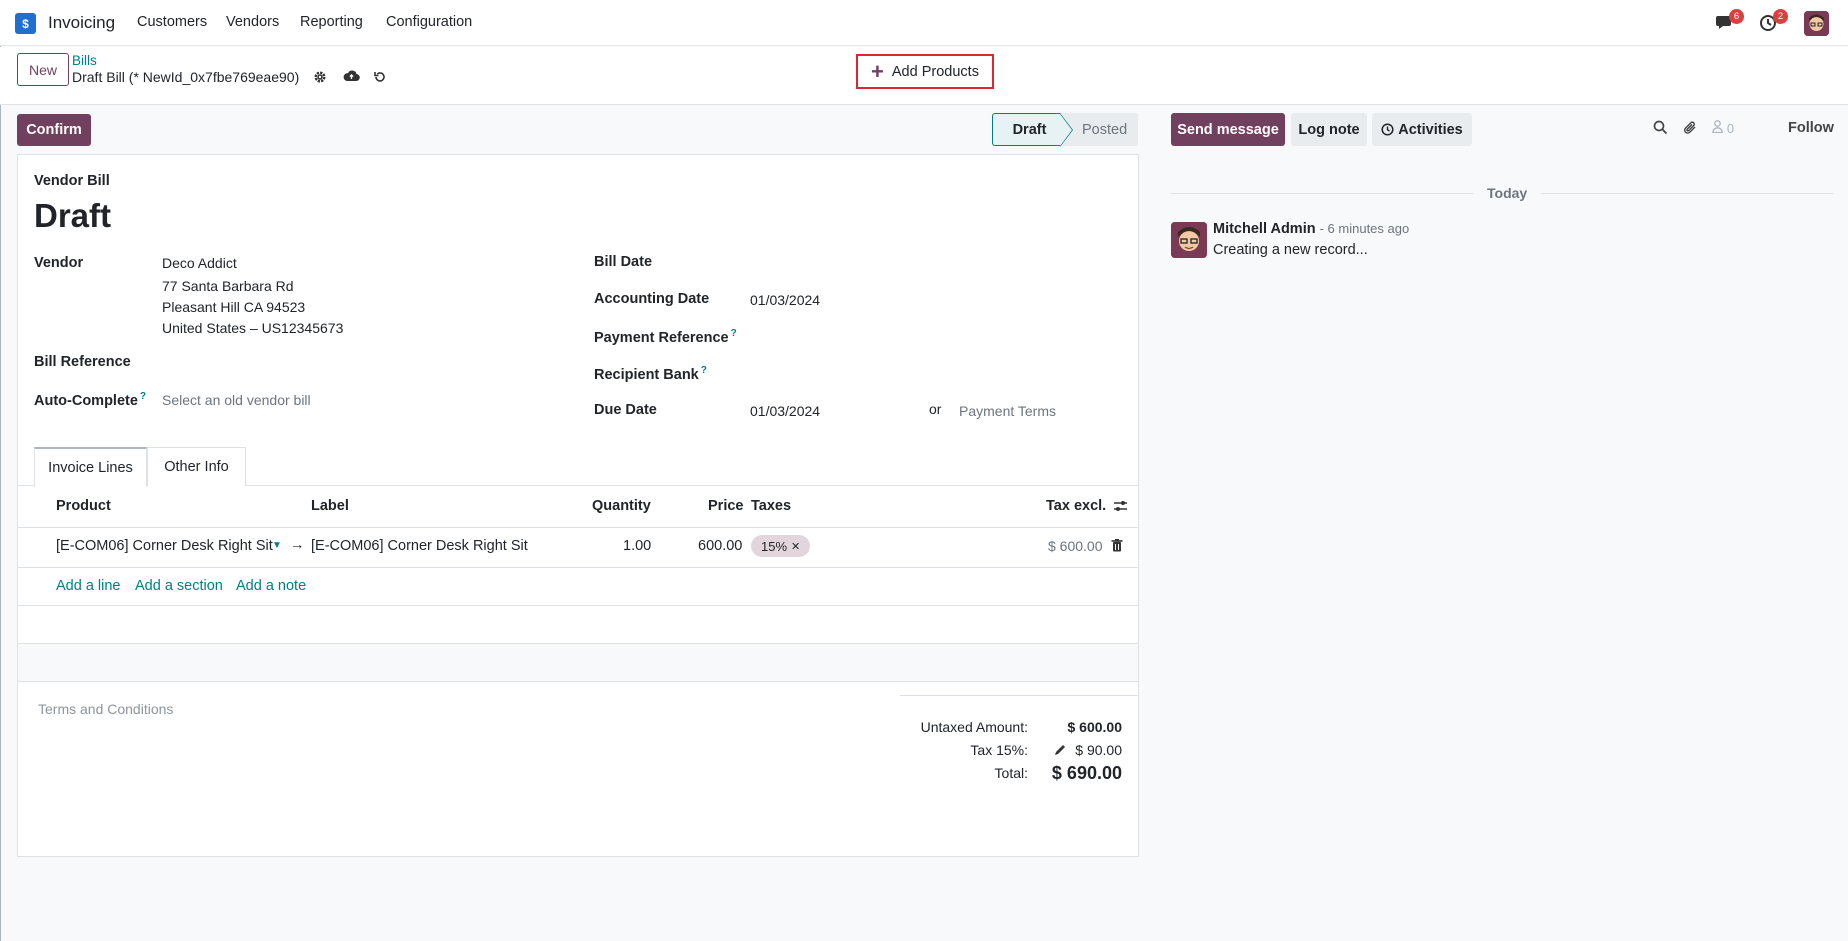  I want to click on user-avatar, so click(1816, 23).